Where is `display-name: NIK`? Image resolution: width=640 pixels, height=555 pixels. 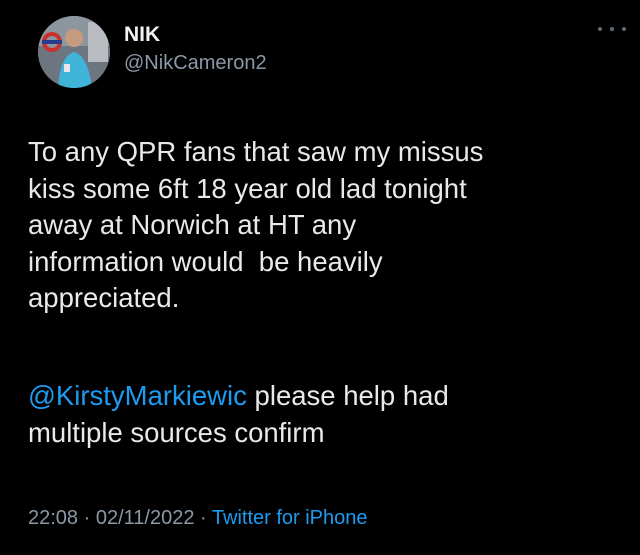 display-name: NIK is located at coordinates (195, 35).